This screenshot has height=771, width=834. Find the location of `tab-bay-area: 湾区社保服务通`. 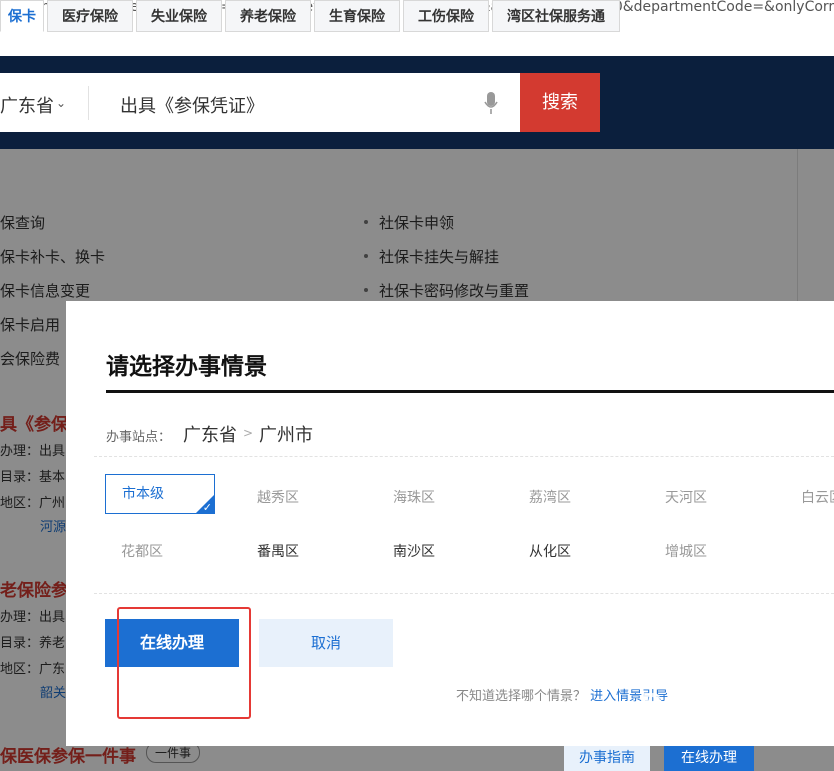

tab-bay-area: 湾区社保服务通 is located at coordinates (556, 16).